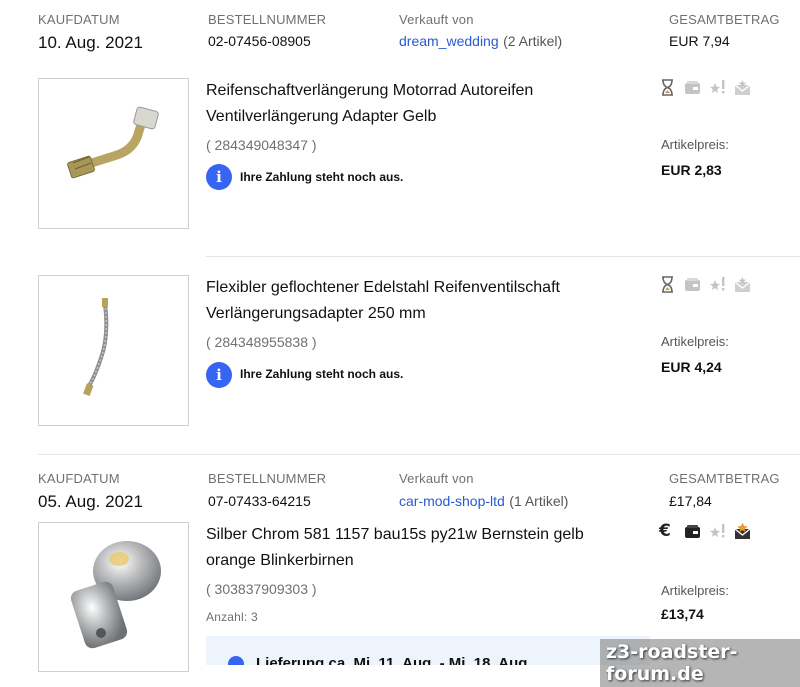 The width and height of the screenshot is (800, 687). What do you see at coordinates (690, 501) in the screenshot?
I see `order-total: £17,84` at bounding box center [690, 501].